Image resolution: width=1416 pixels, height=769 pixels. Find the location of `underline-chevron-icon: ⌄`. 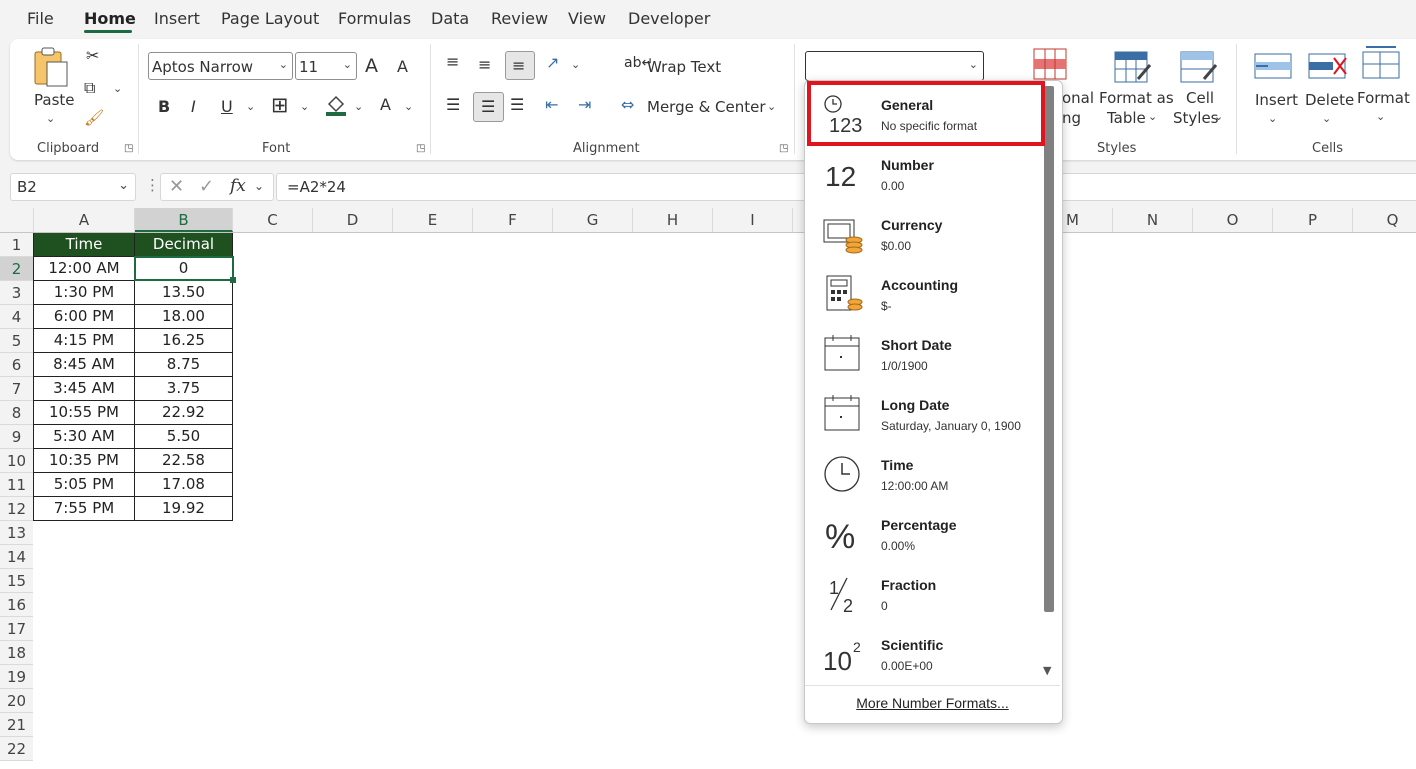

underline-chevron-icon: ⌄ is located at coordinates (250, 106).